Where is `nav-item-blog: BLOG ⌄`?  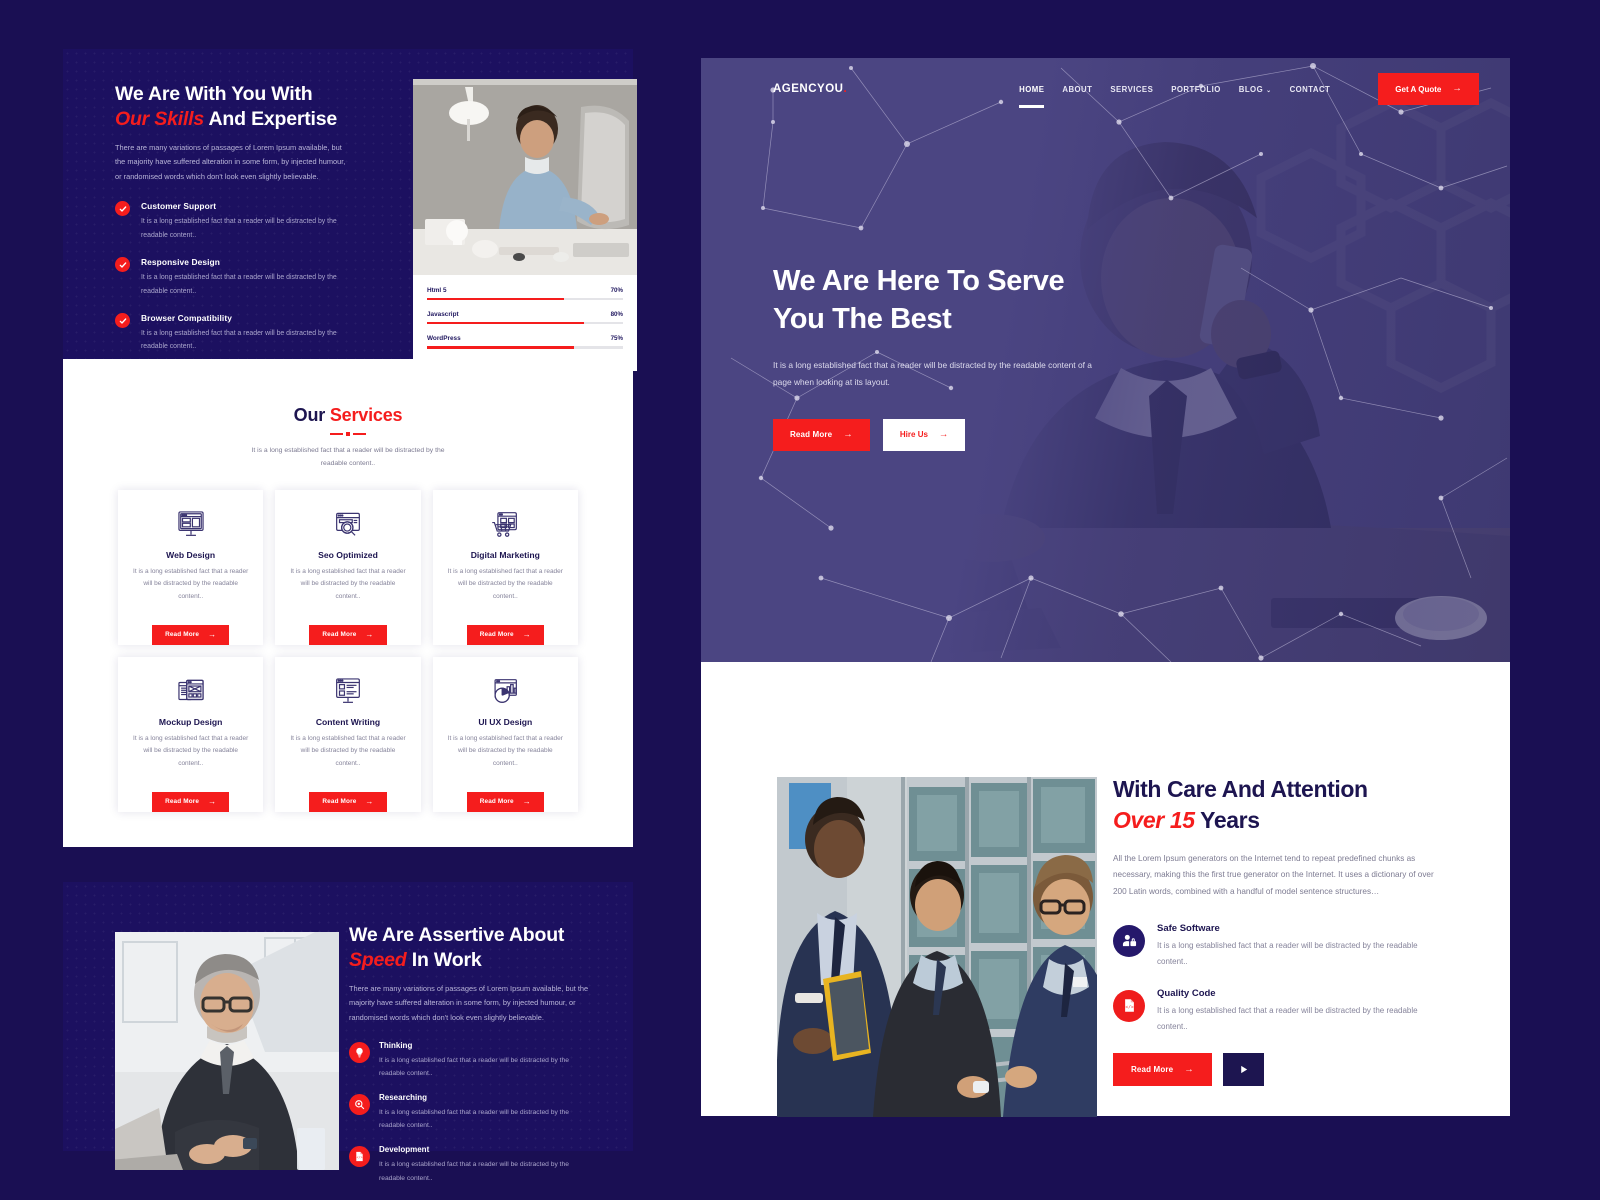
nav-item-blog: BLOG ⌄ is located at coordinates (1255, 89).